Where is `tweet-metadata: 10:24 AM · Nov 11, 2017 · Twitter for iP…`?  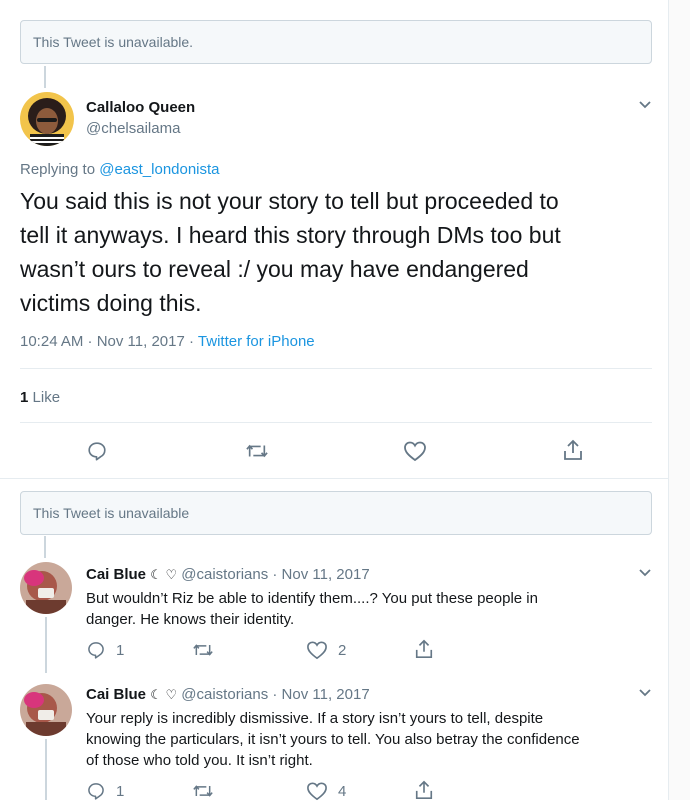 tweet-metadata: 10:24 AM · Nov 11, 2017 · Twitter for iP… is located at coordinates (167, 341).